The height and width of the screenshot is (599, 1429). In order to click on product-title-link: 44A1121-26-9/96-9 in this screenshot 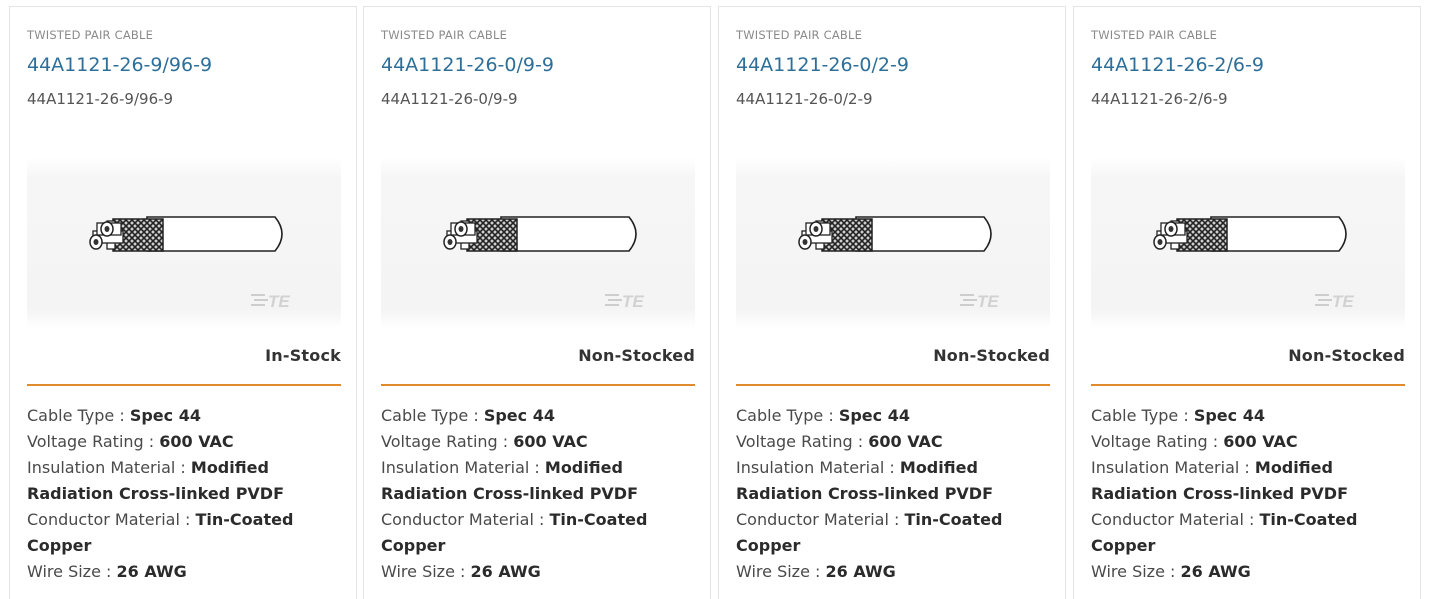, I will do `click(119, 65)`.